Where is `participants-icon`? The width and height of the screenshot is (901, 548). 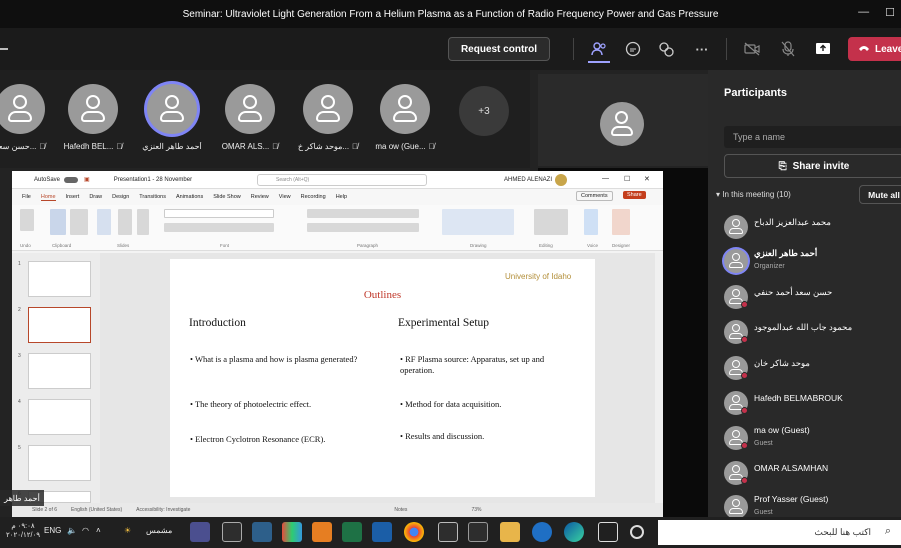
participants-icon is located at coordinates (599, 49).